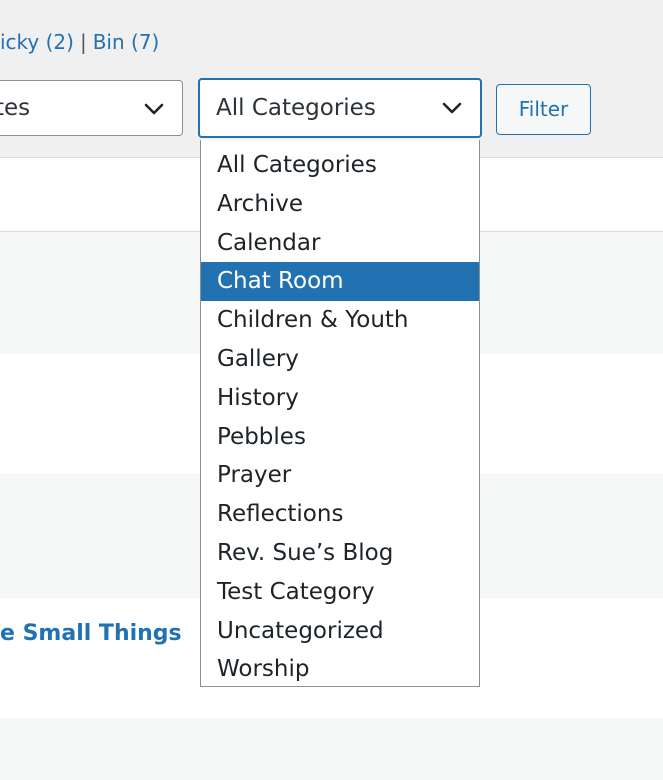 The image size is (663, 780). Describe the element at coordinates (340, 437) in the screenshot. I see `category-option-pebbles: Pebbles` at that location.